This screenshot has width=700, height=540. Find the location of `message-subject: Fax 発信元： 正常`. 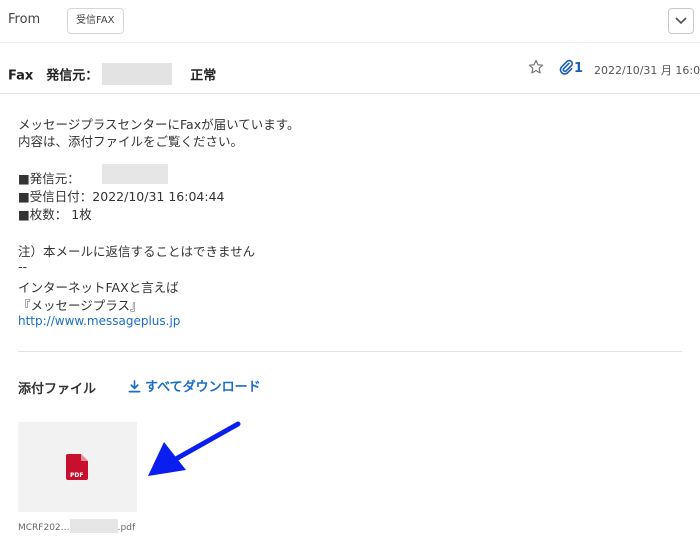

message-subject: Fax 発信元： 正常 is located at coordinates (112, 74).